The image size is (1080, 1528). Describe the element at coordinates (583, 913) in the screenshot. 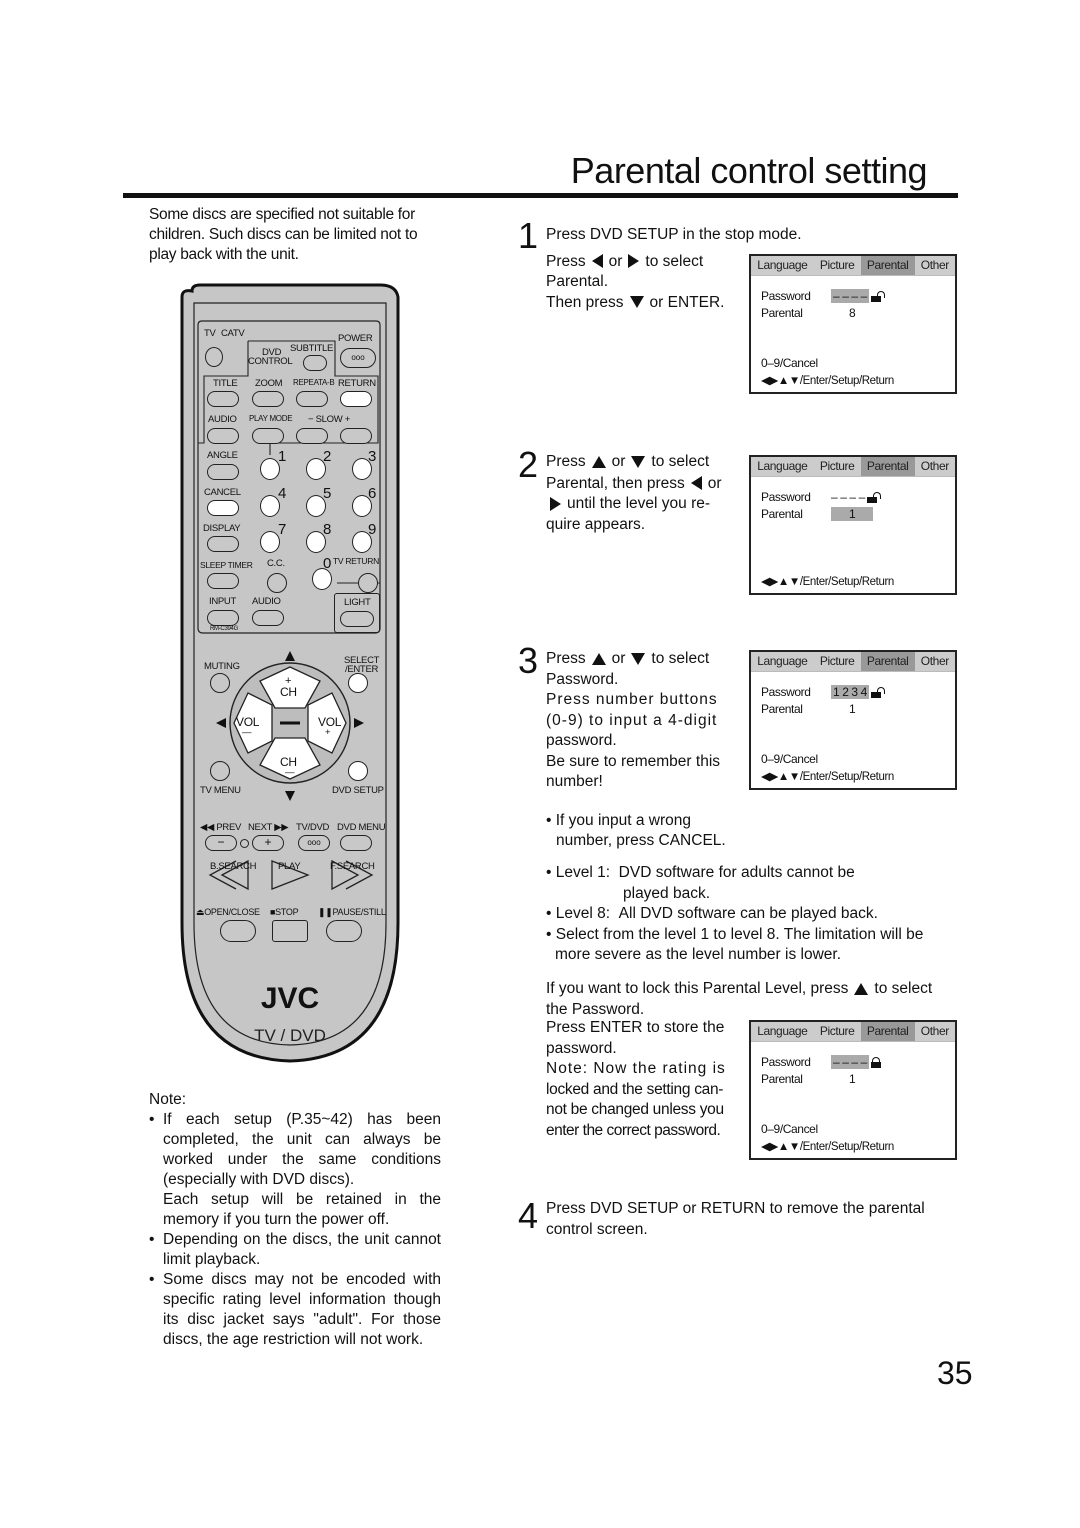

I see `level-8-label: Level 8:` at that location.